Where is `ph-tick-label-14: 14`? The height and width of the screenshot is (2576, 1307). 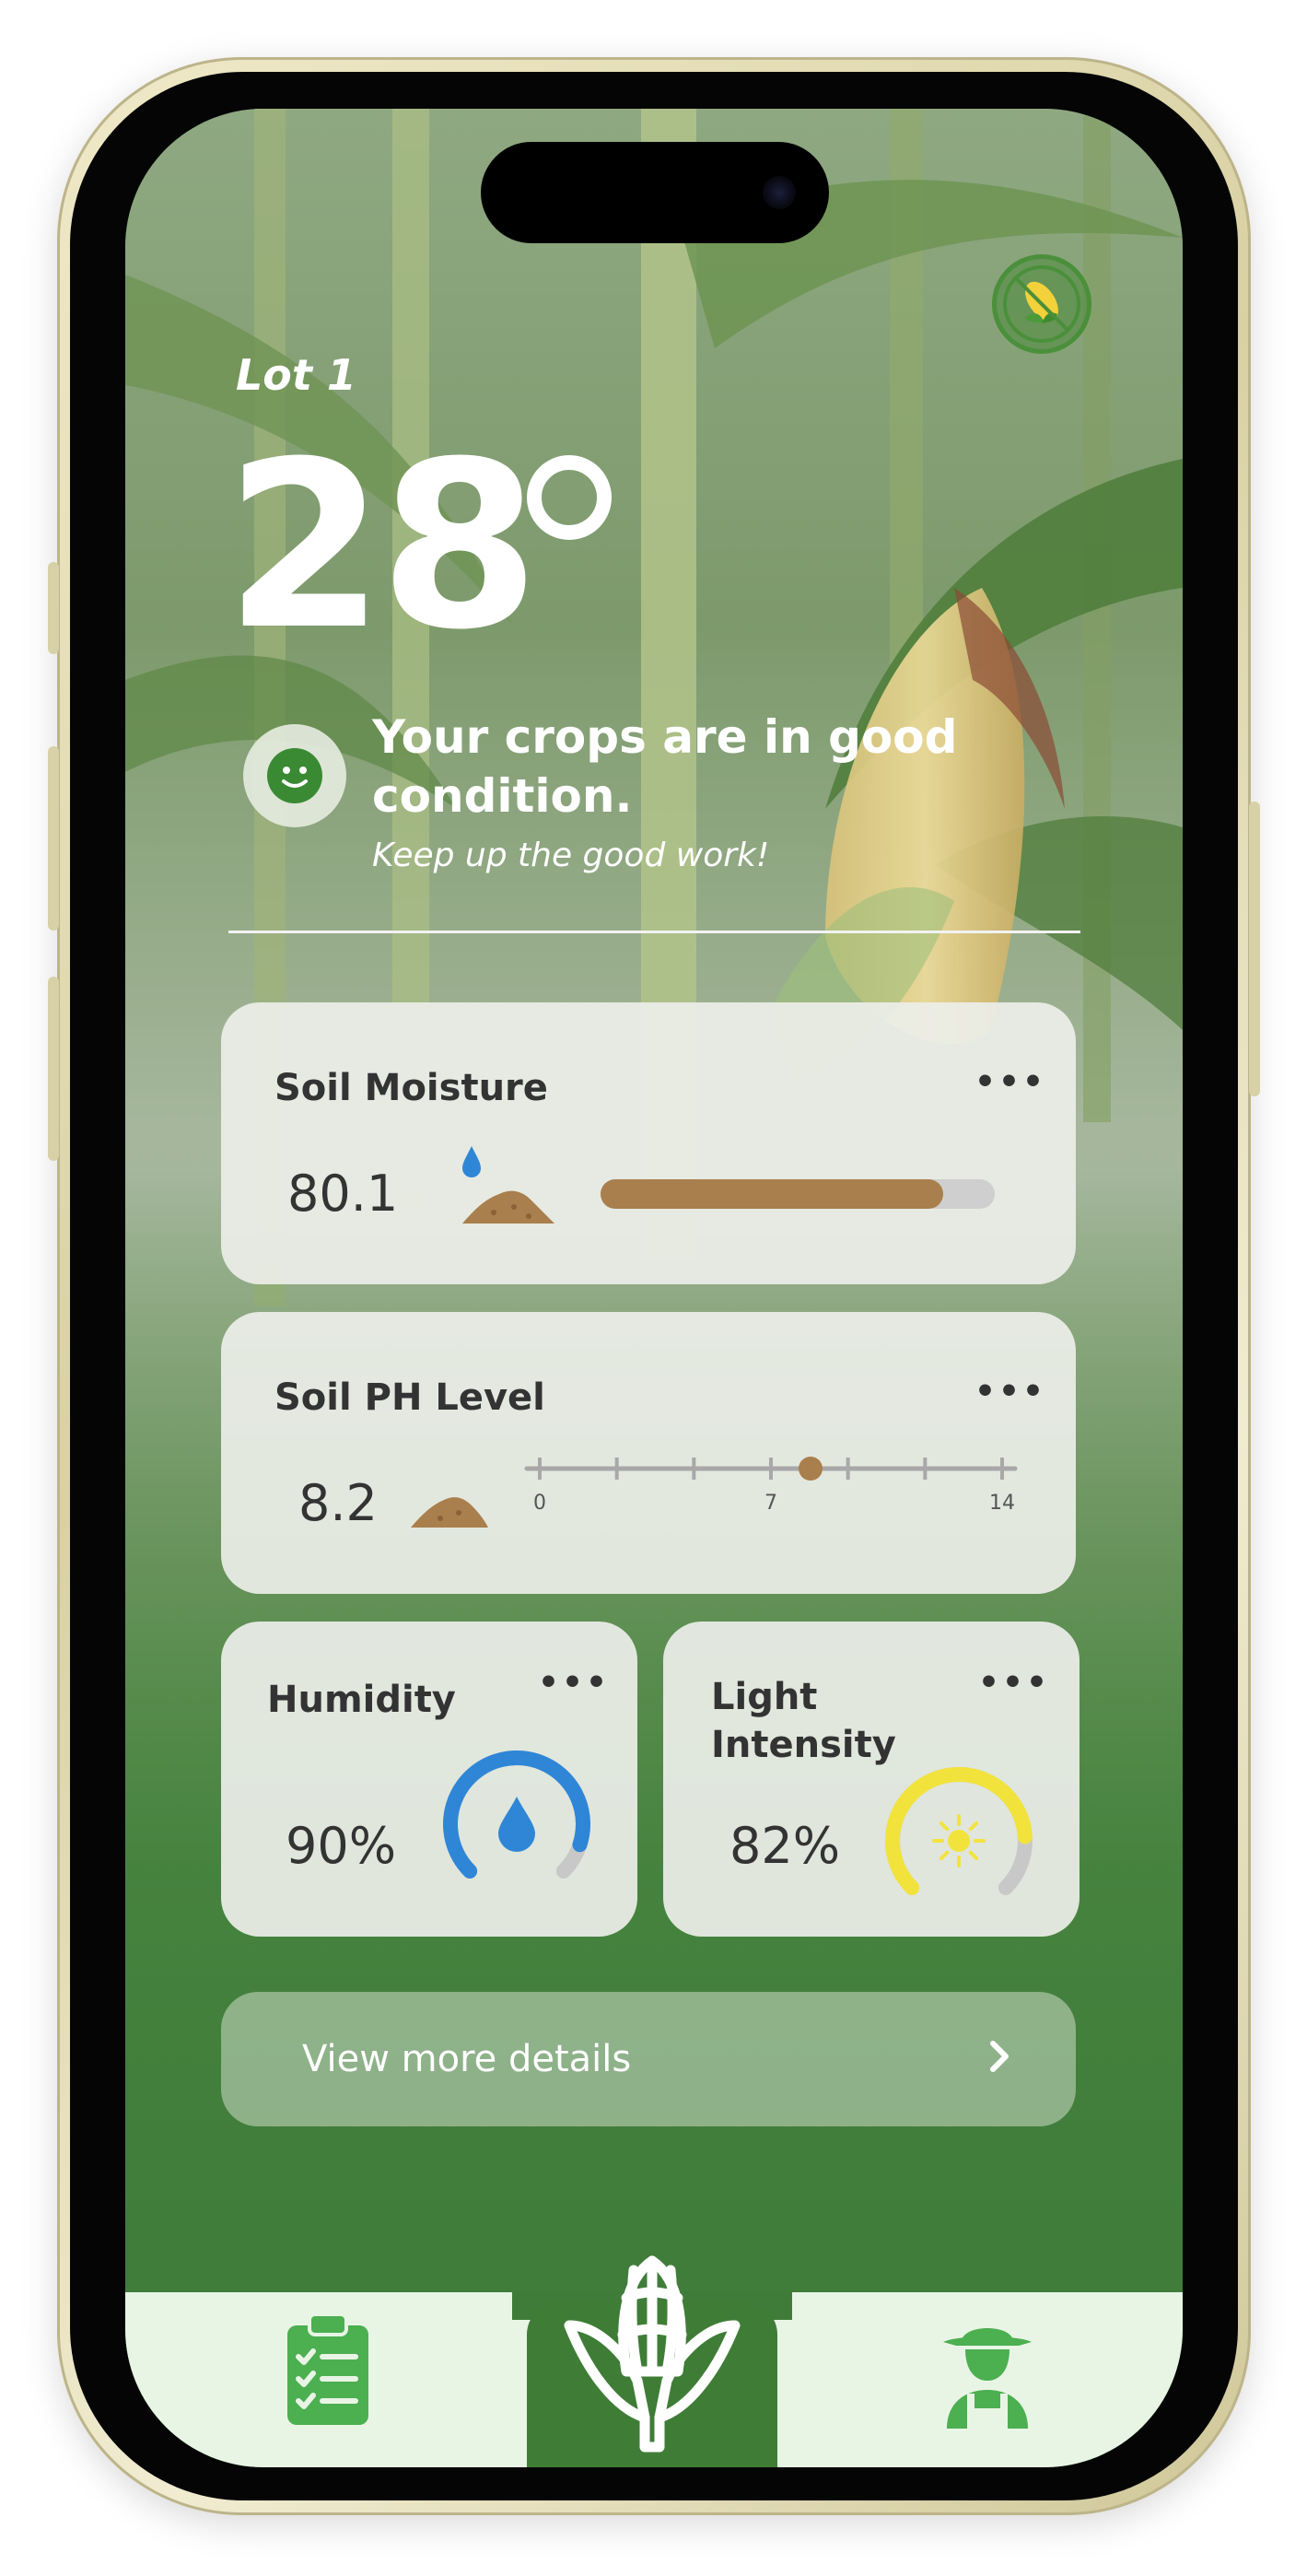 ph-tick-label-14: 14 is located at coordinates (1002, 1503).